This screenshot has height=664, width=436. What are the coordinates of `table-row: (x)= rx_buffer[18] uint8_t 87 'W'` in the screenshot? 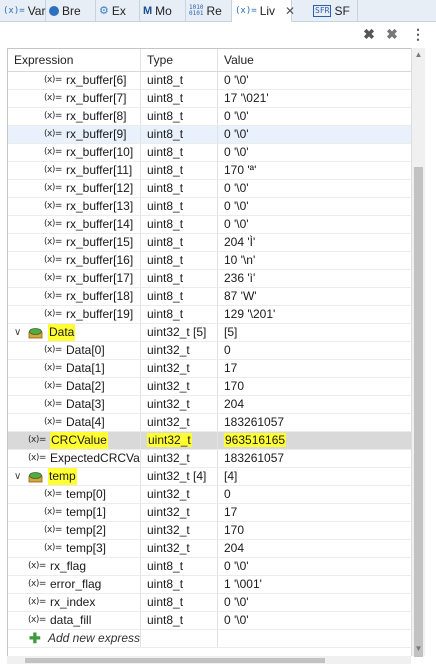 It's located at (210, 297).